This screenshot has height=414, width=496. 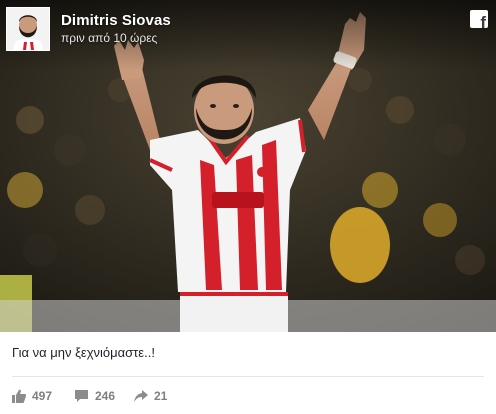 What do you see at coordinates (81, 396) in the screenshot?
I see `comment-icon` at bounding box center [81, 396].